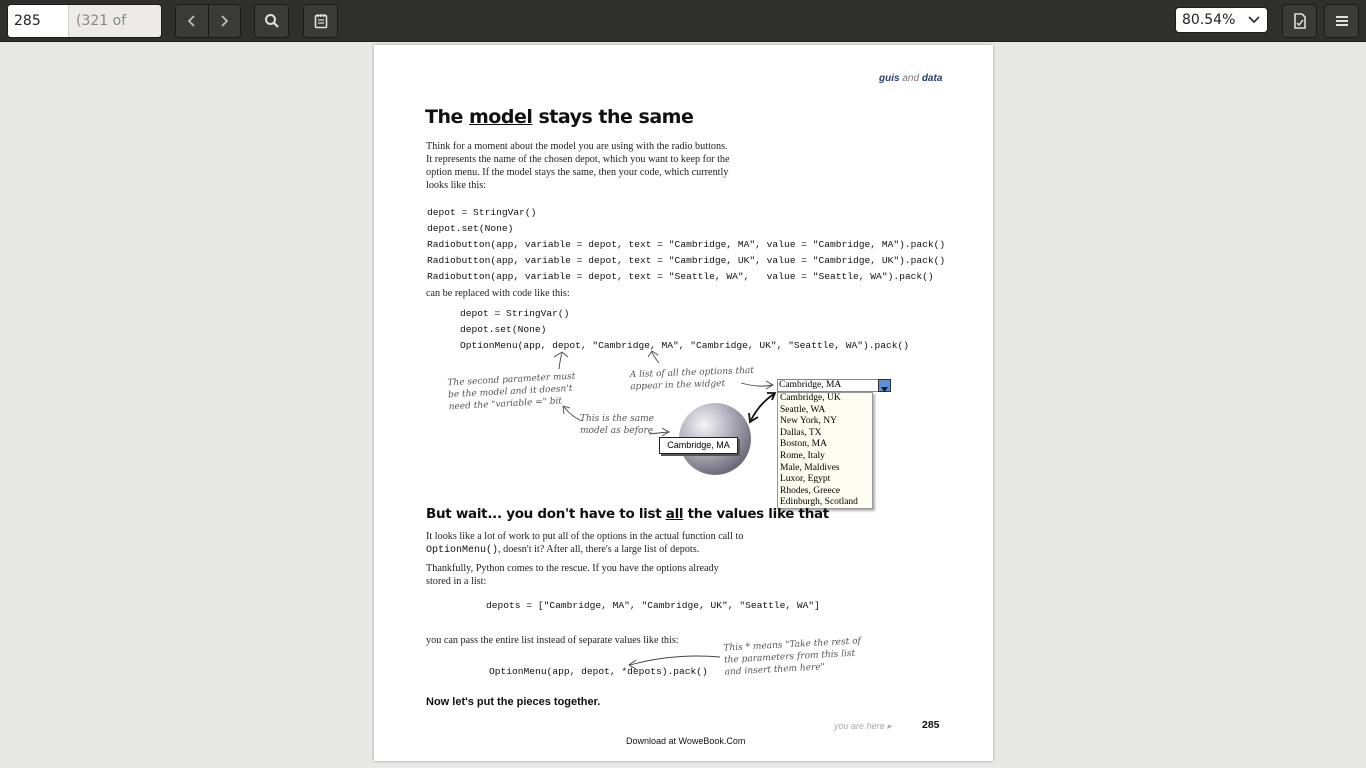  I want to click on dropdown-option: Male, Maldives, so click(810, 467).